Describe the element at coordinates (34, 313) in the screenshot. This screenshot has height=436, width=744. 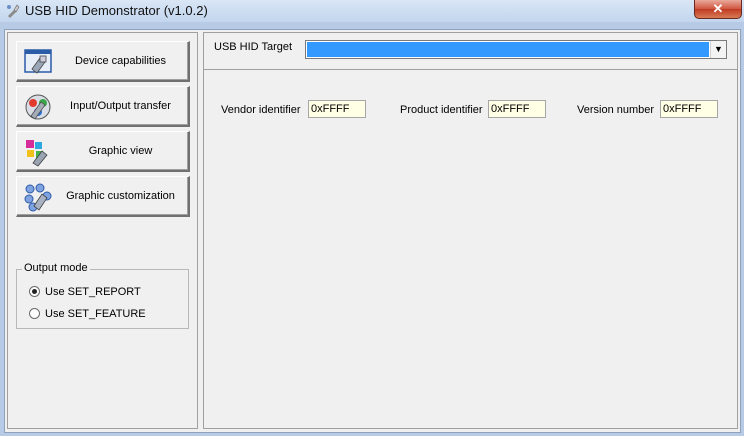
I see `set-feature-radio` at that location.